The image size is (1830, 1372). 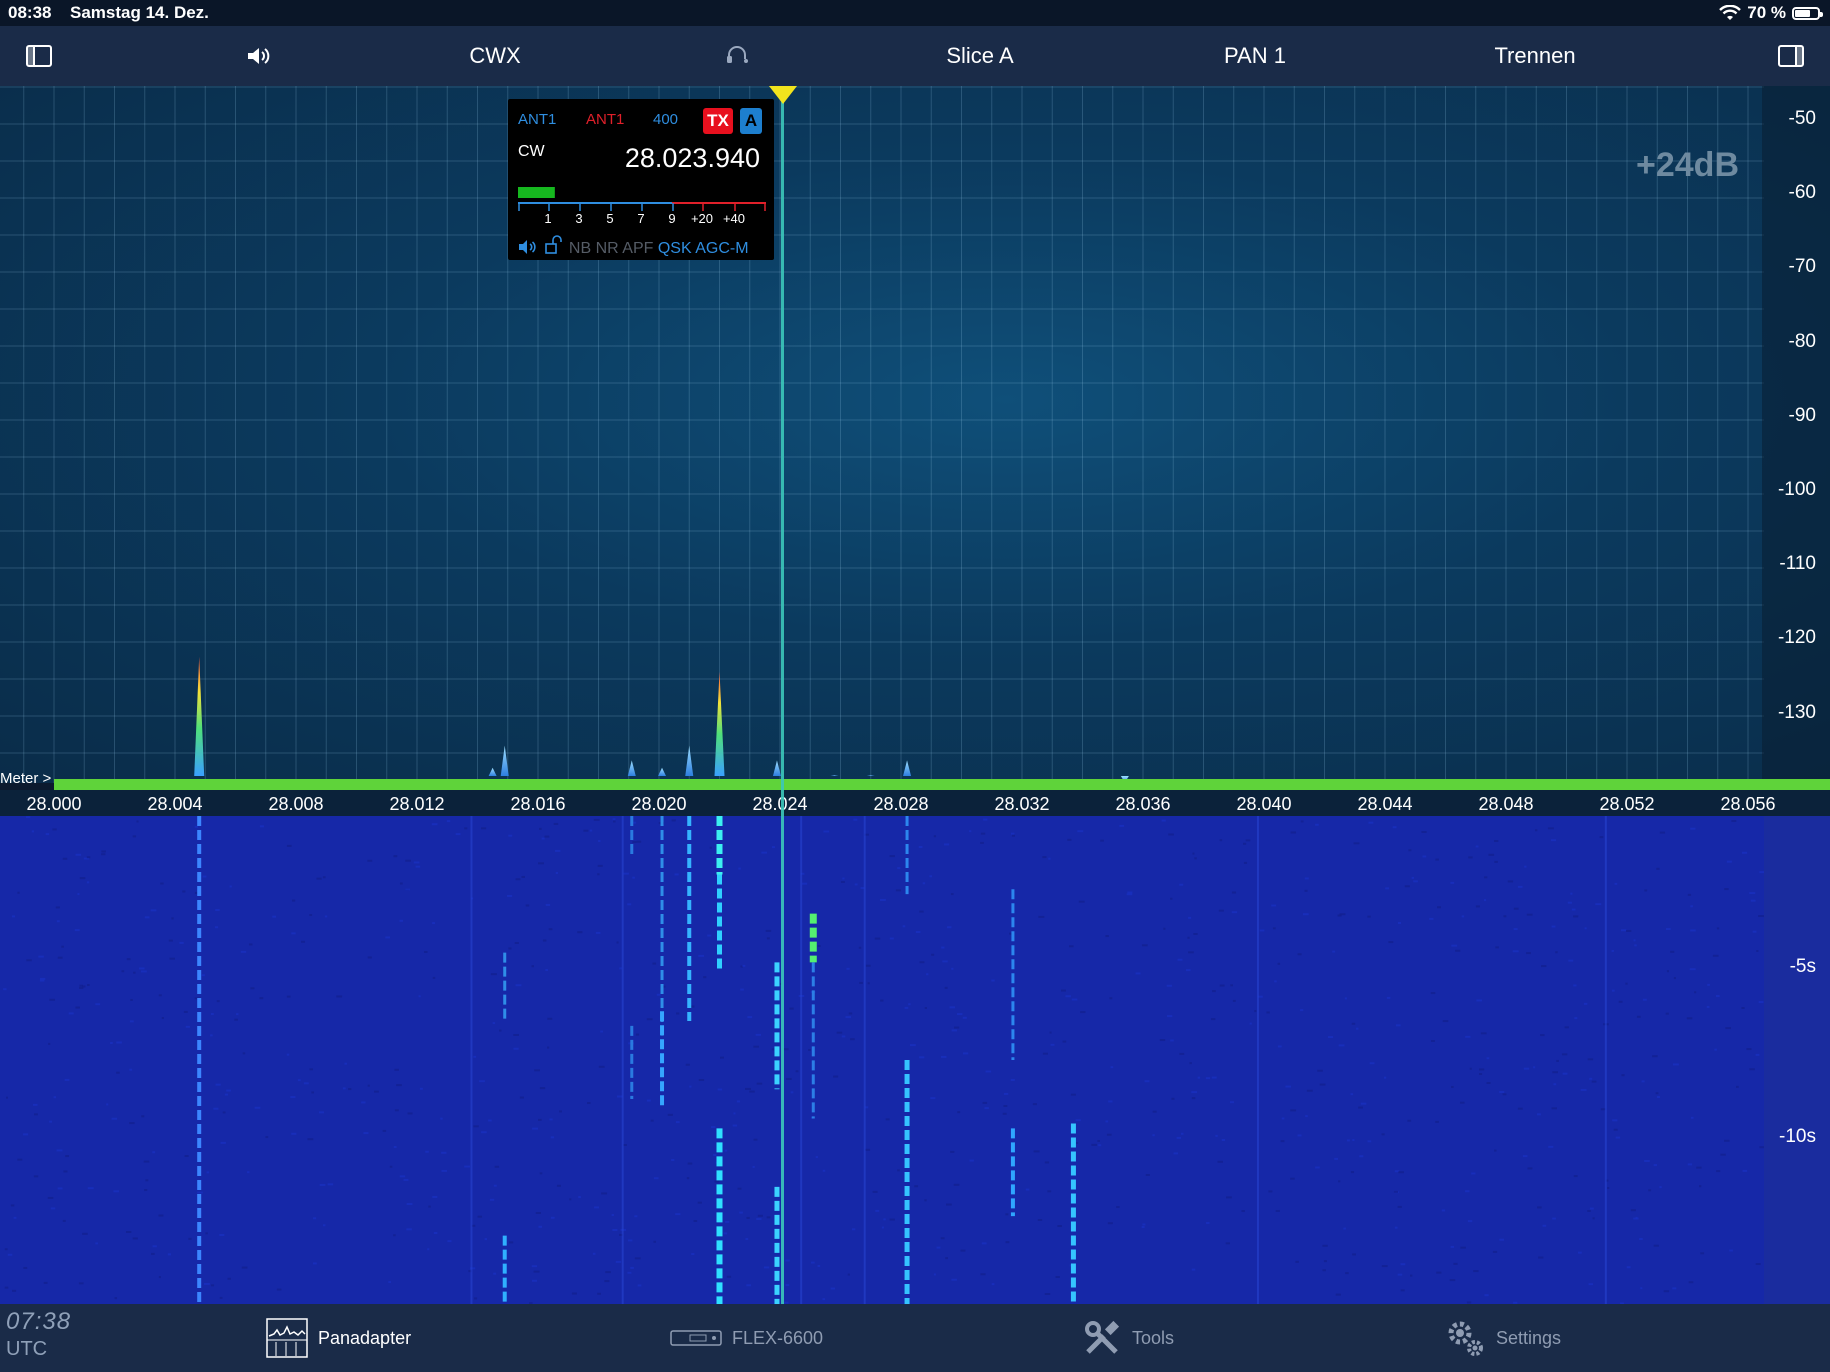 I want to click on tab-tools: Tools, so click(x=1128, y=1338).